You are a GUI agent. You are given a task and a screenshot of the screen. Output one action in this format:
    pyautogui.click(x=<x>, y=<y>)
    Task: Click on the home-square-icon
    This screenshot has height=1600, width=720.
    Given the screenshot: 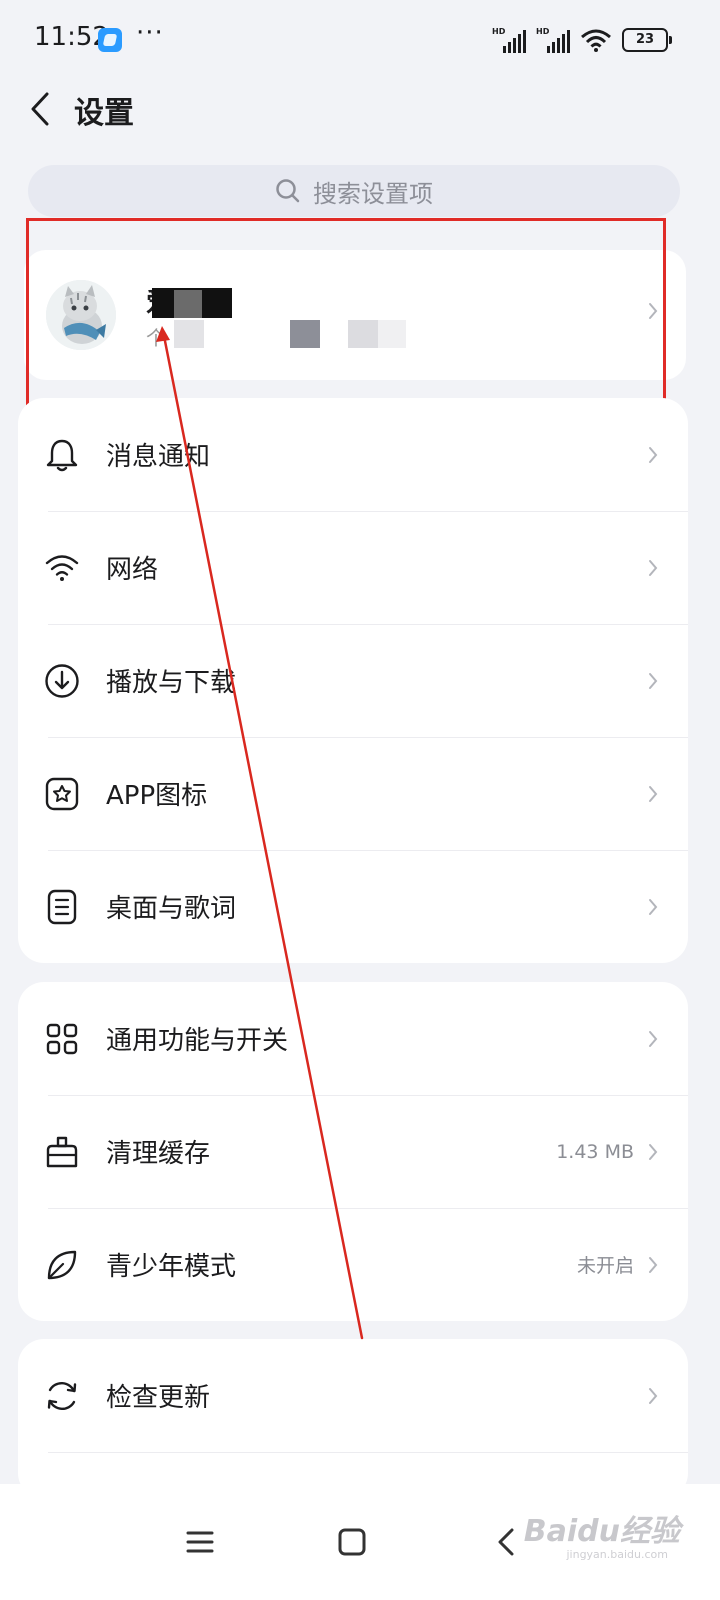 What is the action you would take?
    pyautogui.click(x=352, y=1542)
    